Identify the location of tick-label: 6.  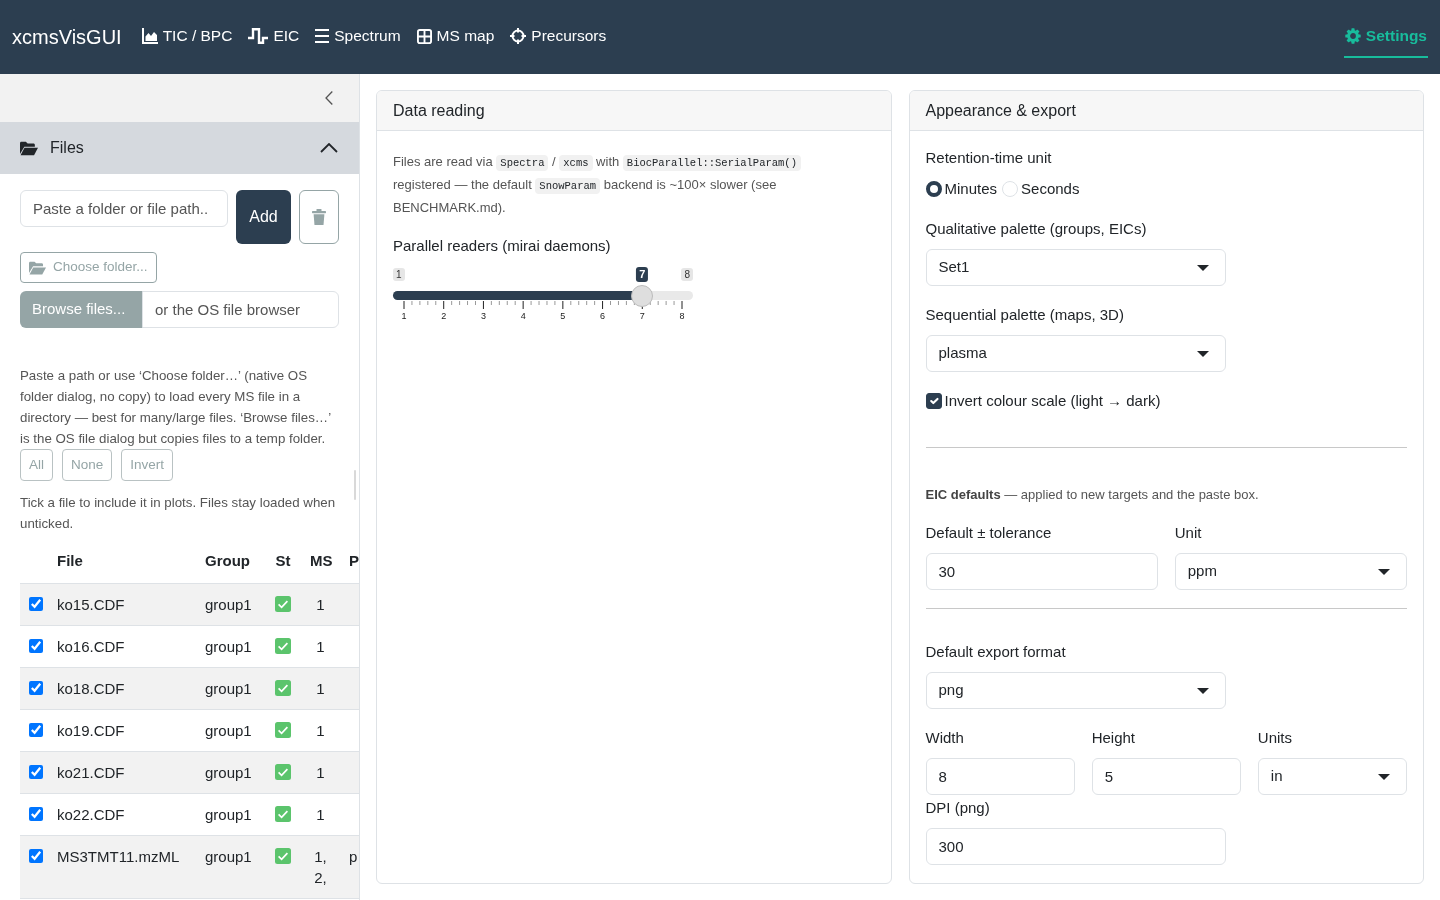
(603, 316).